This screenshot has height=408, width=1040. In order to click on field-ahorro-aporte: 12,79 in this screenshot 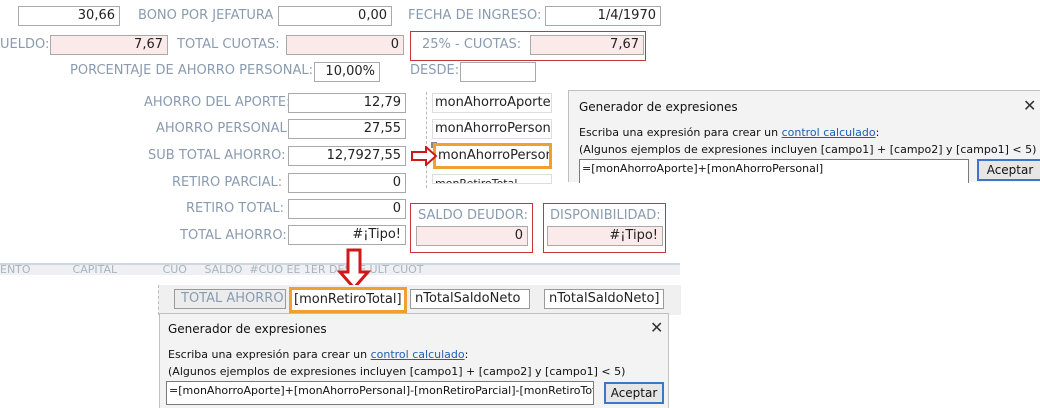, I will do `click(347, 103)`.